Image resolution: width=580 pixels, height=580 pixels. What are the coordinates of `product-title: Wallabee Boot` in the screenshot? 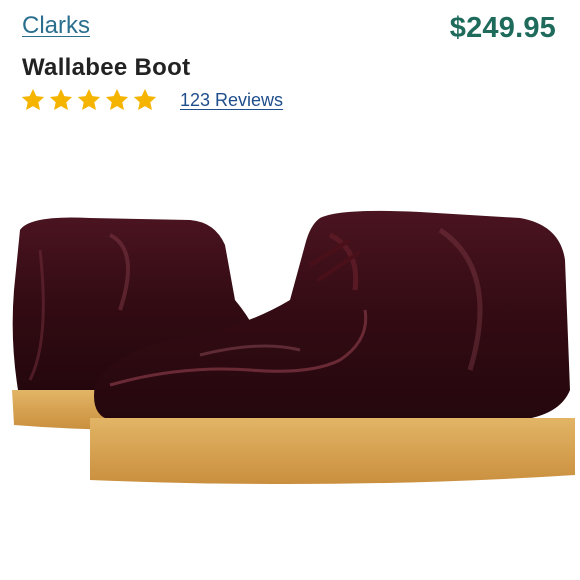 It's located at (106, 67).